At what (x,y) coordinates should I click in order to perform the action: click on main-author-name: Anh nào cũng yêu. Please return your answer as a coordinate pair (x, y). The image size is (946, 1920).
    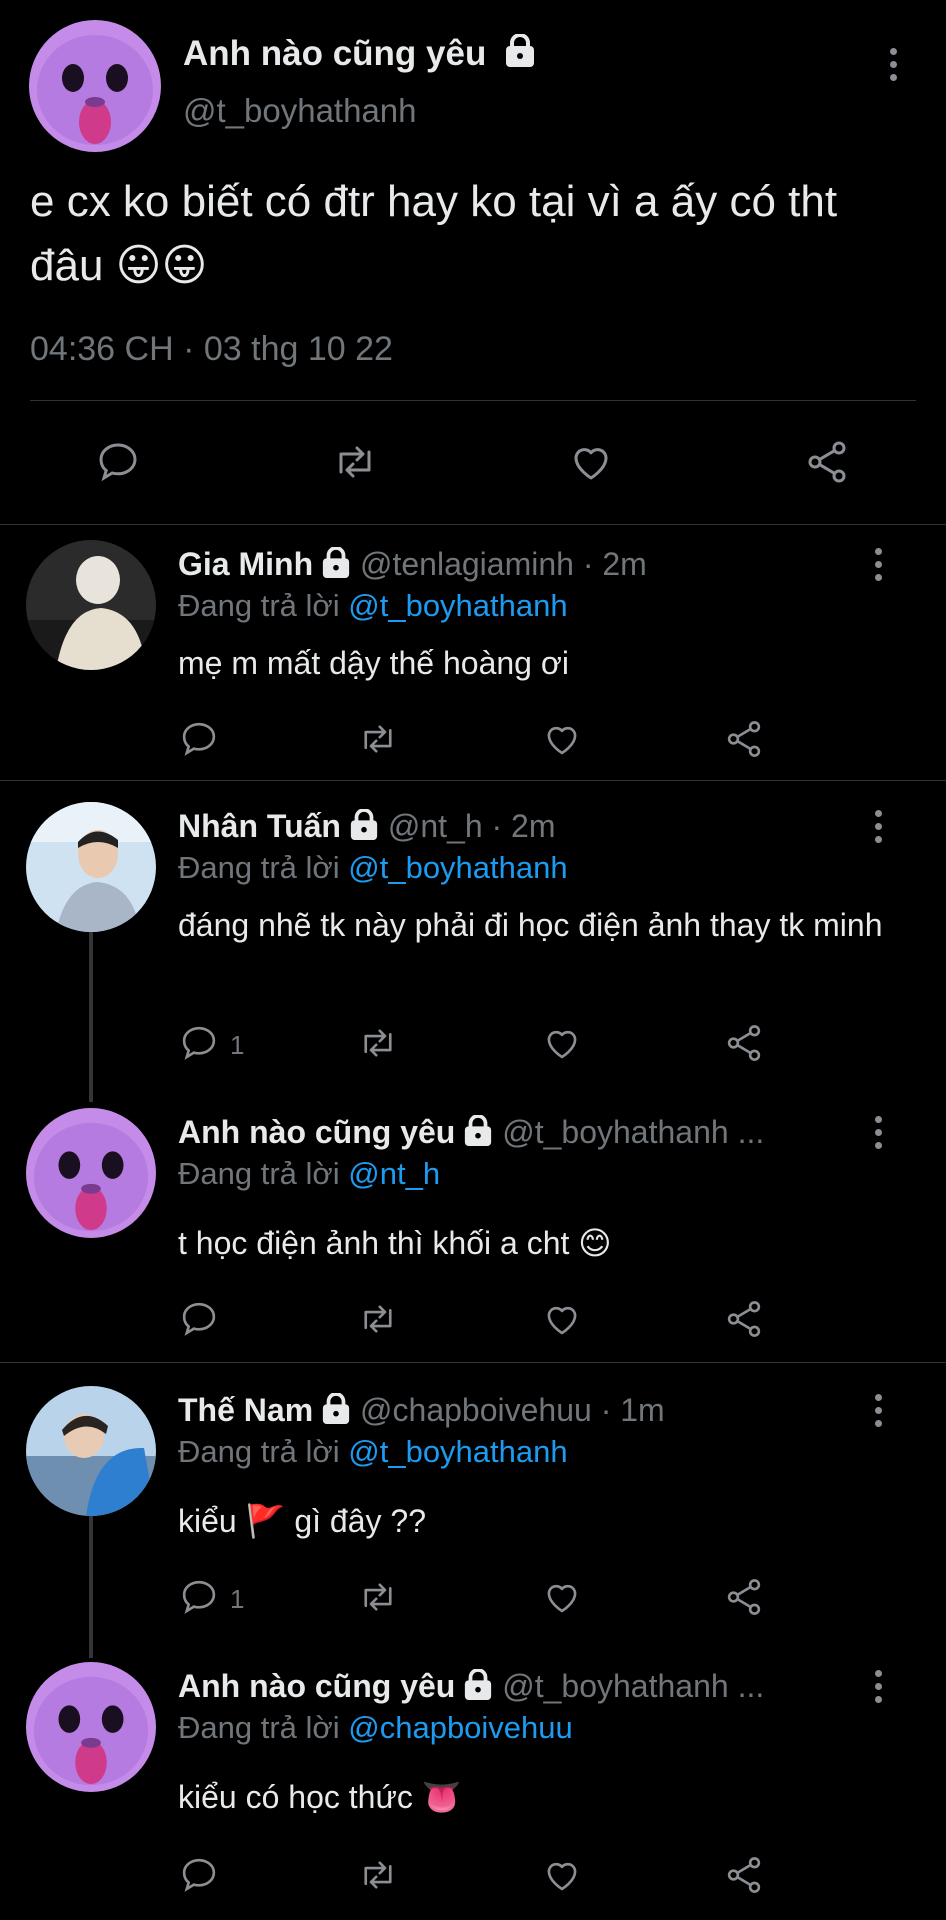
    Looking at the image, I should click on (359, 55).